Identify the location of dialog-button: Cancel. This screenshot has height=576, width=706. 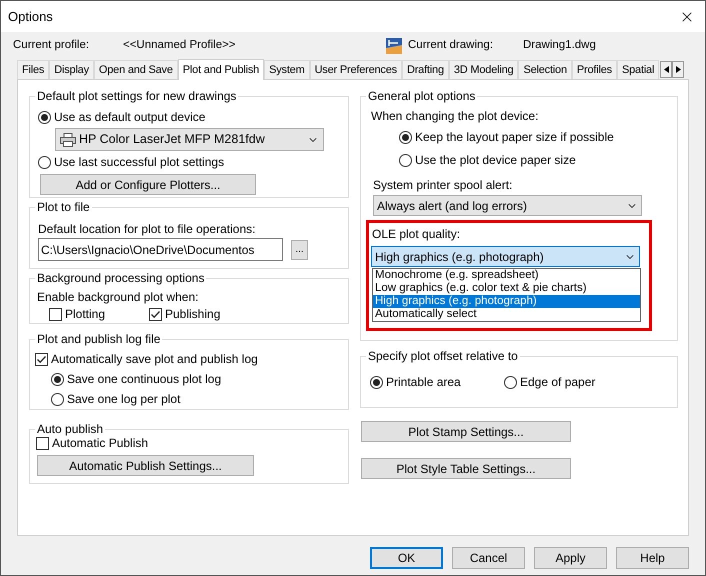
(488, 558).